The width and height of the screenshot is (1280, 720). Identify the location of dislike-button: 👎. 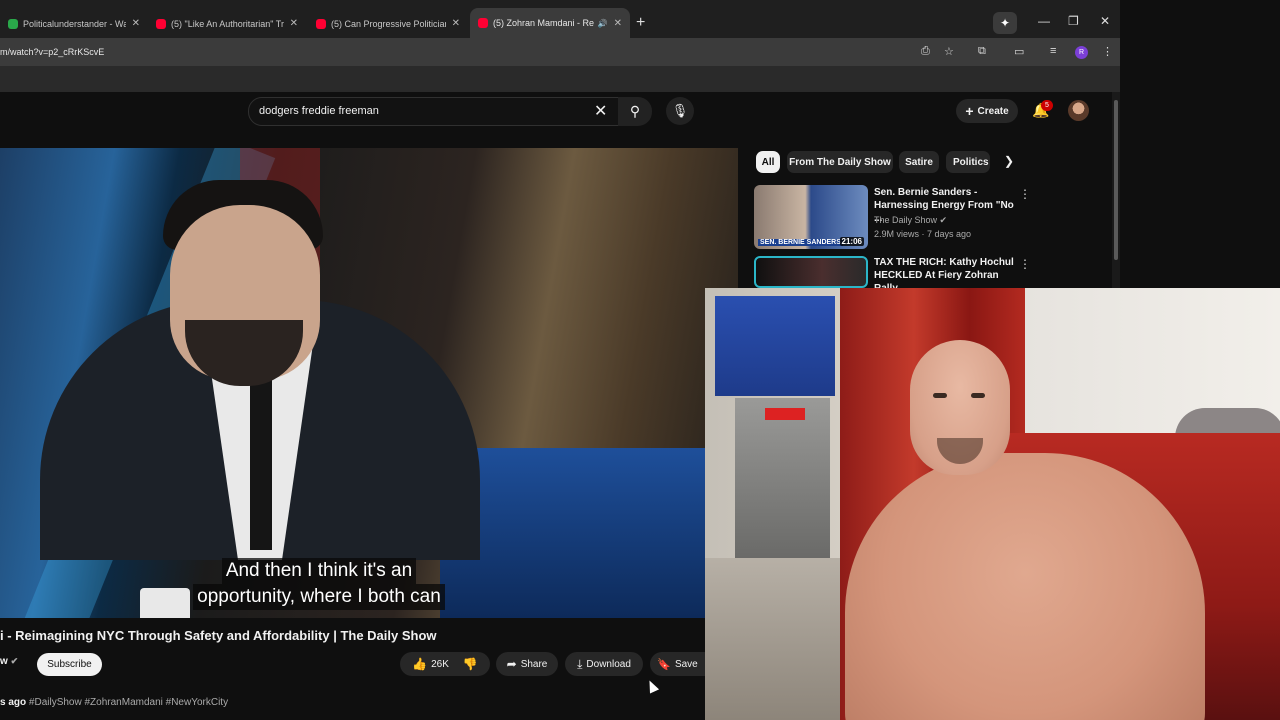
(470, 664).